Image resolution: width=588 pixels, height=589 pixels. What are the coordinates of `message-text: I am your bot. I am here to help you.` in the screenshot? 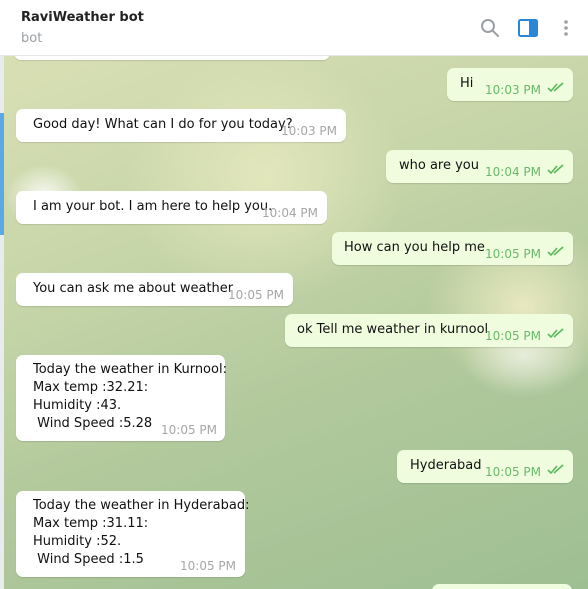 It's located at (153, 206).